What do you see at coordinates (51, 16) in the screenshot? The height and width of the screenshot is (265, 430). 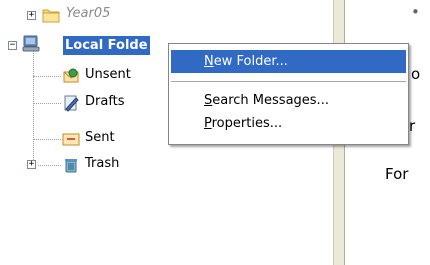 I see `folder-icon` at bounding box center [51, 16].